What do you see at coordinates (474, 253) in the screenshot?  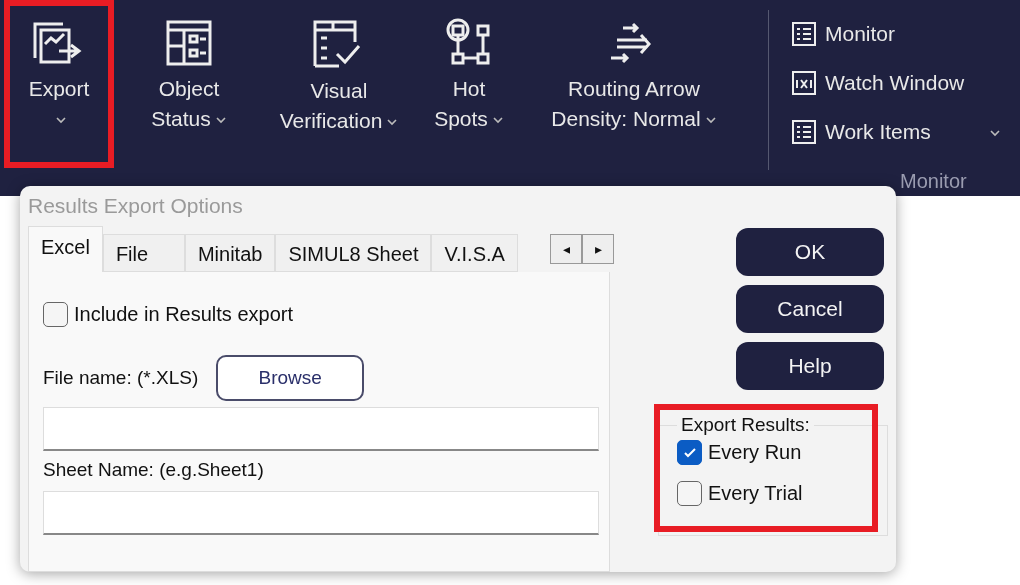 I see `tab: V.I.S.A` at bounding box center [474, 253].